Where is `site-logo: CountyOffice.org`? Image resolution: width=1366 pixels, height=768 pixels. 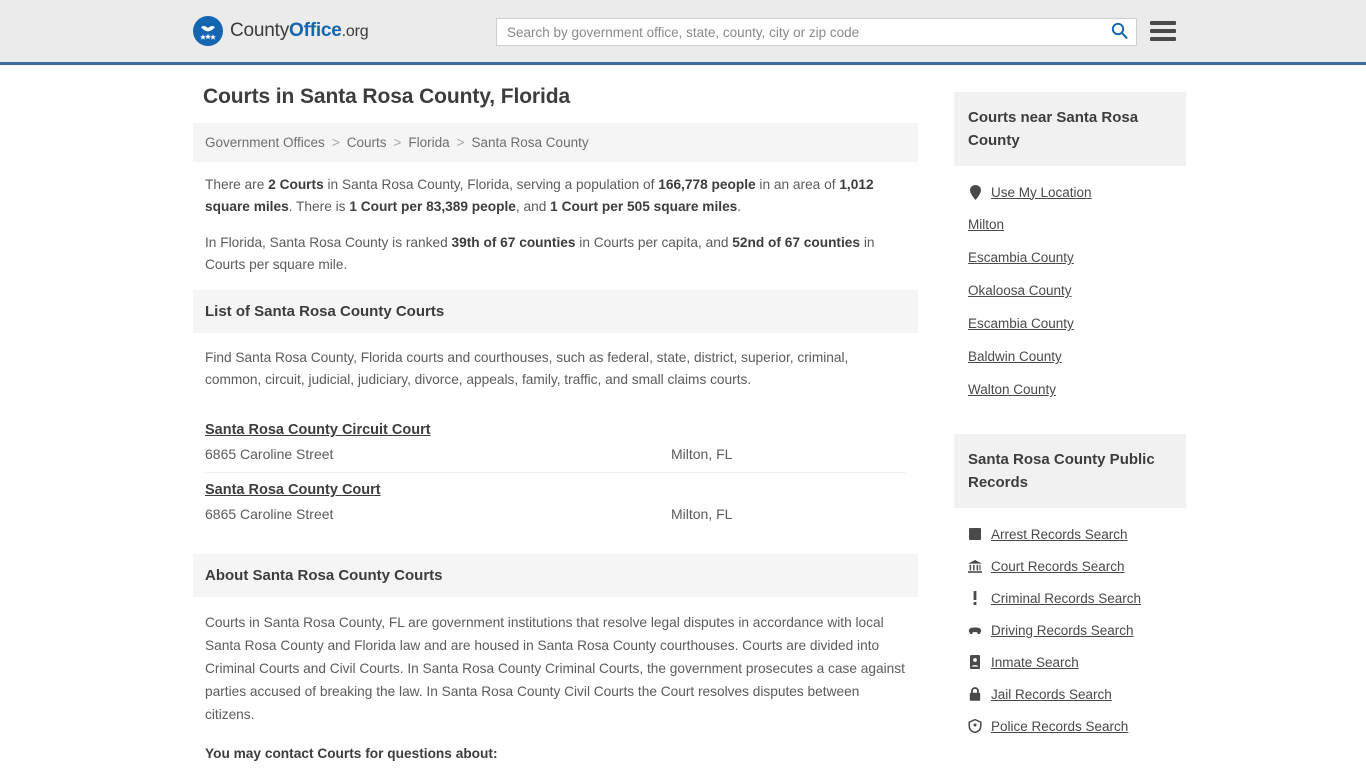 site-logo: CountyOffice.org is located at coordinates (281, 31).